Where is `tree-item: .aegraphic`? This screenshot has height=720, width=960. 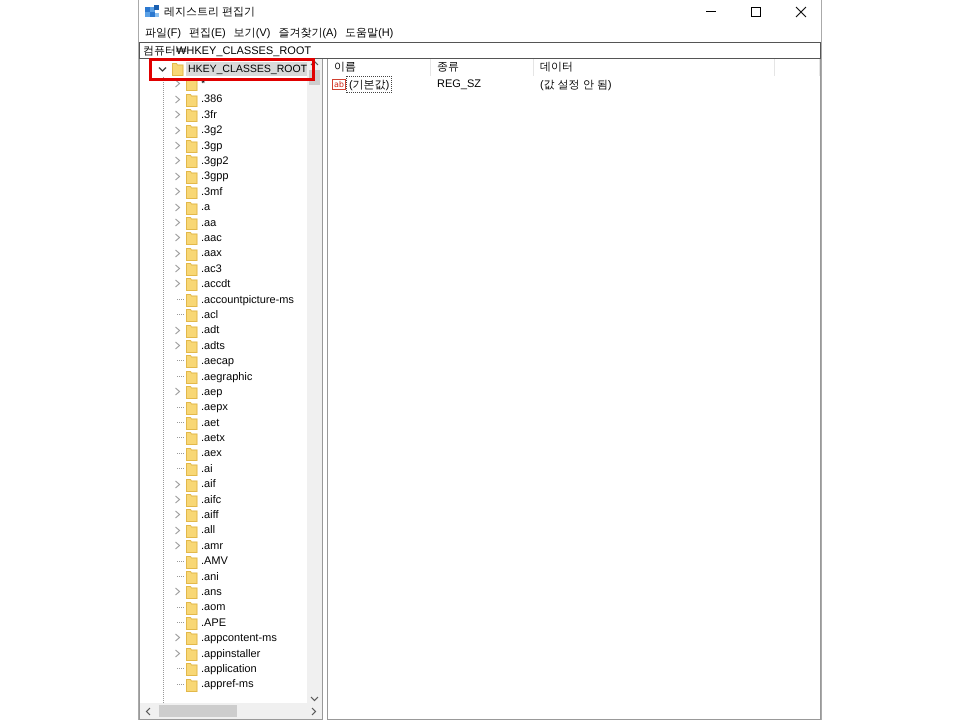
tree-item: .aegraphic is located at coordinates (226, 377).